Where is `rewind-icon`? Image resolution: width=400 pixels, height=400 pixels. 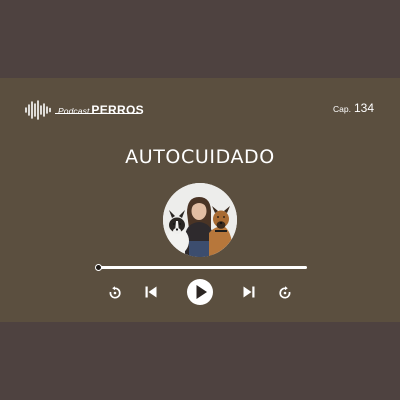 rewind-icon is located at coordinates (115, 293).